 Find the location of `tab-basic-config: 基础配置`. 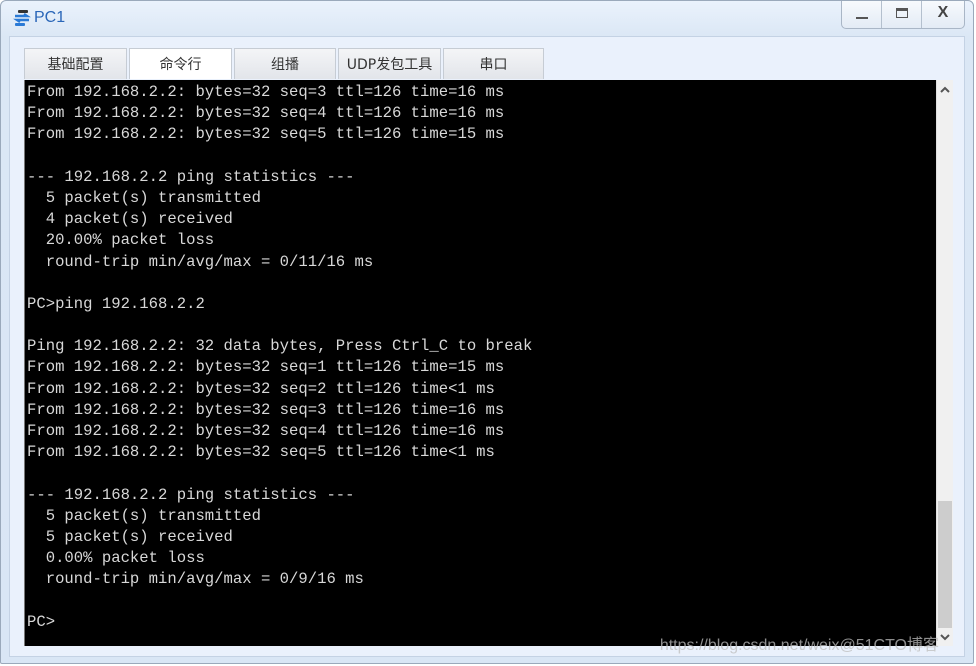

tab-basic-config: 基础配置 is located at coordinates (75, 63).